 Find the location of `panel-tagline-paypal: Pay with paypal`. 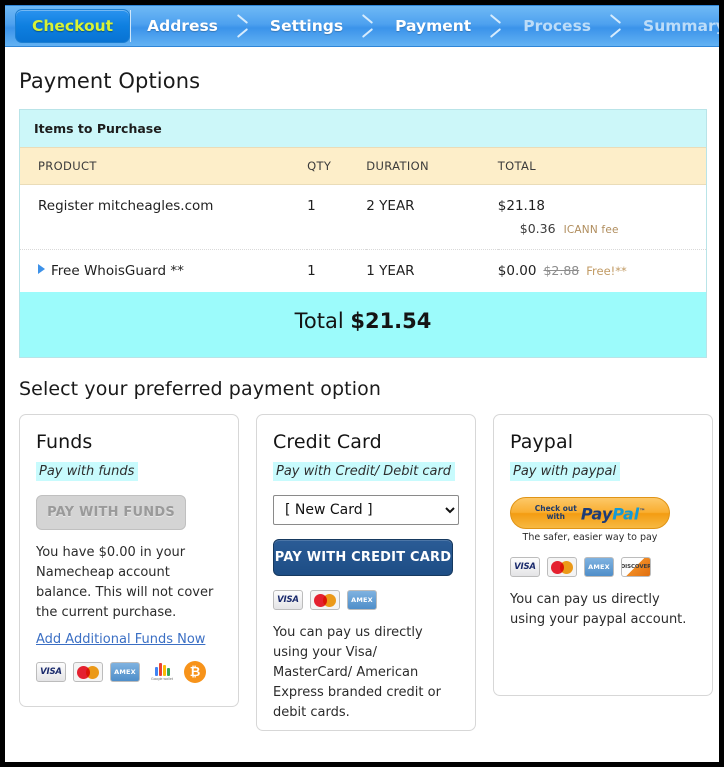

panel-tagline-paypal: Pay with paypal is located at coordinates (565, 471).